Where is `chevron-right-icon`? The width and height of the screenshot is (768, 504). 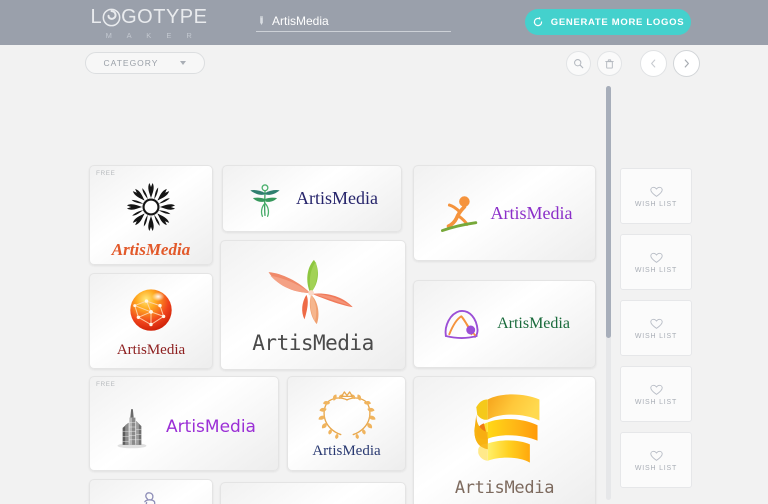 chevron-right-icon is located at coordinates (686, 63).